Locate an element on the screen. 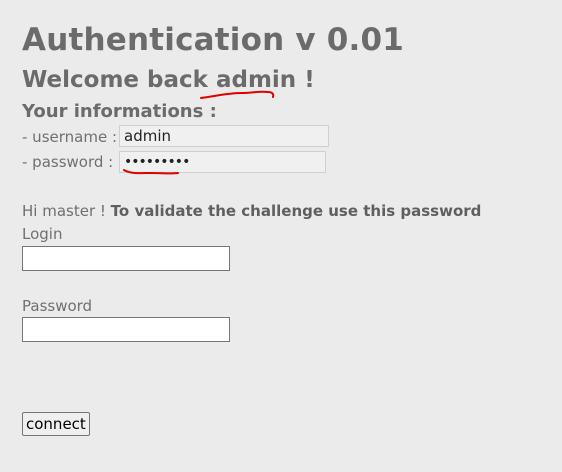  welcome-username: admin is located at coordinates (256, 80).